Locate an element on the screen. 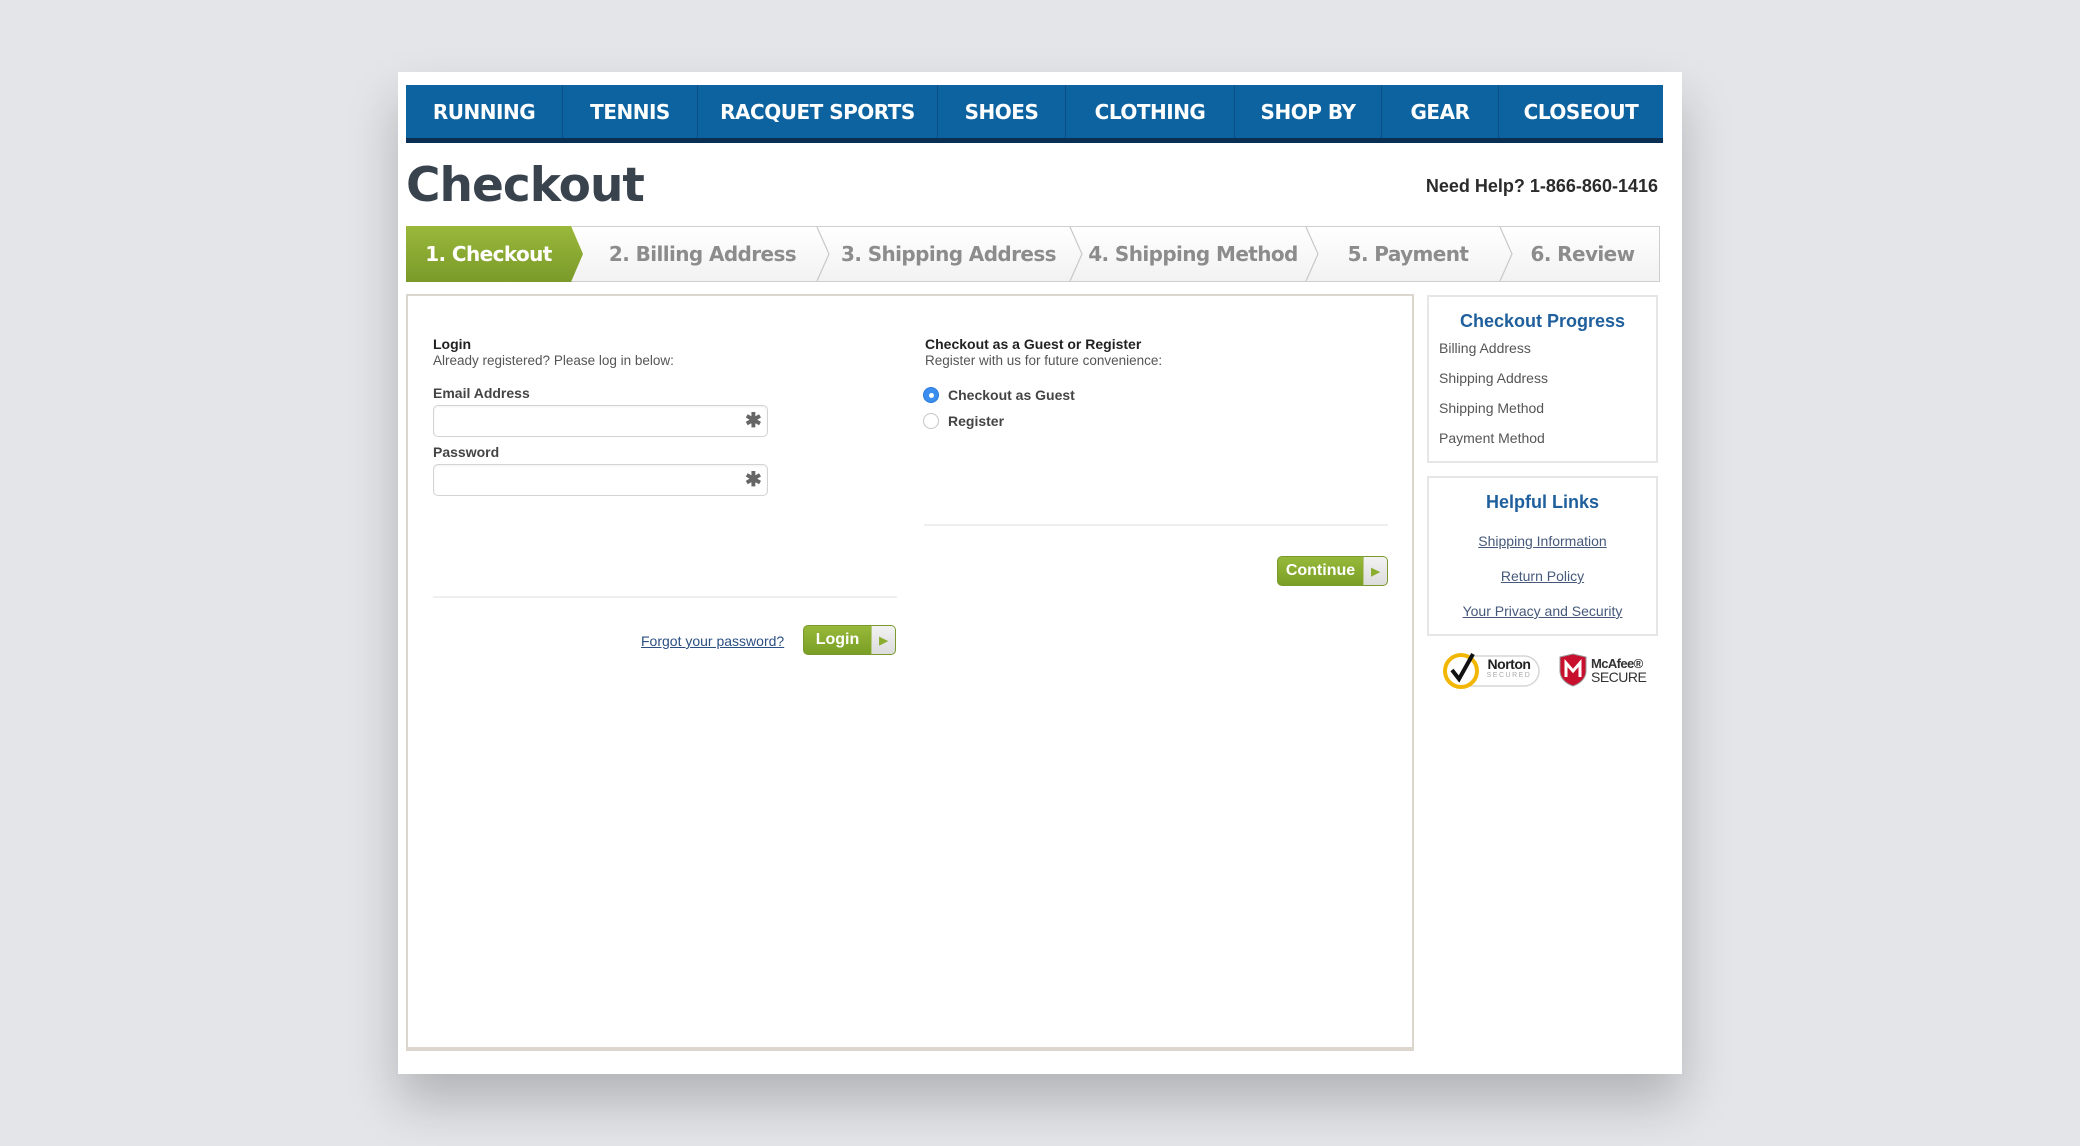  radio-checkout-as-guest: Checkout as Guest is located at coordinates (999, 395).